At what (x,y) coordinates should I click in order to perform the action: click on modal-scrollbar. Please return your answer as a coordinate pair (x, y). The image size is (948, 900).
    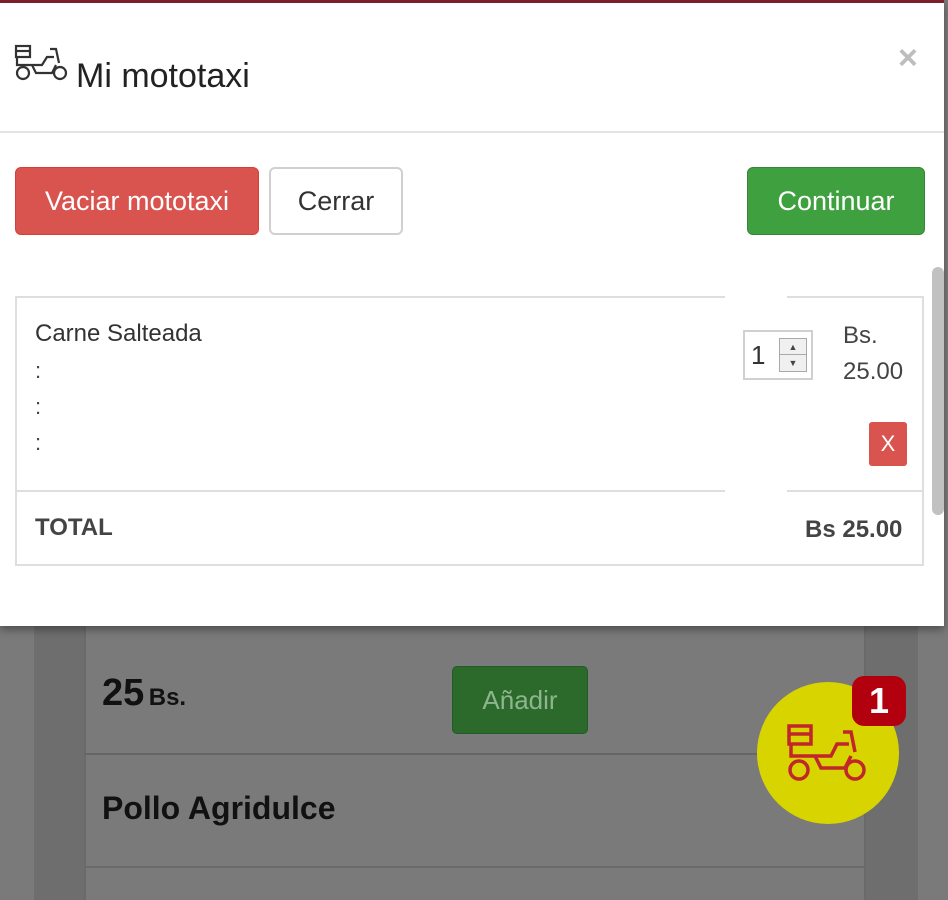
    Looking at the image, I should click on (938, 391).